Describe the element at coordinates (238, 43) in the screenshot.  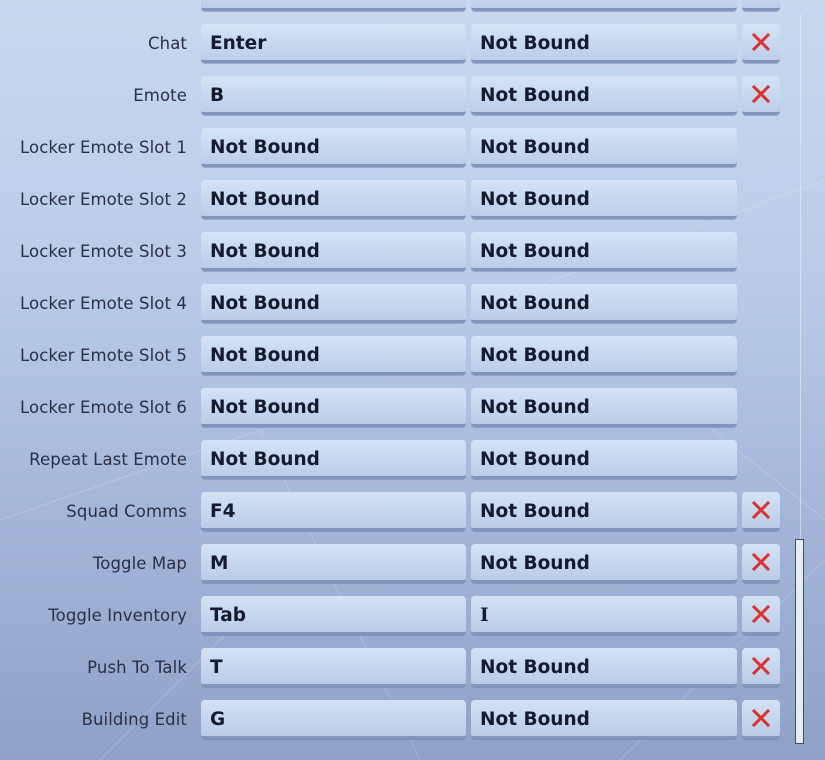
I see `primary-key-value: Enter` at that location.